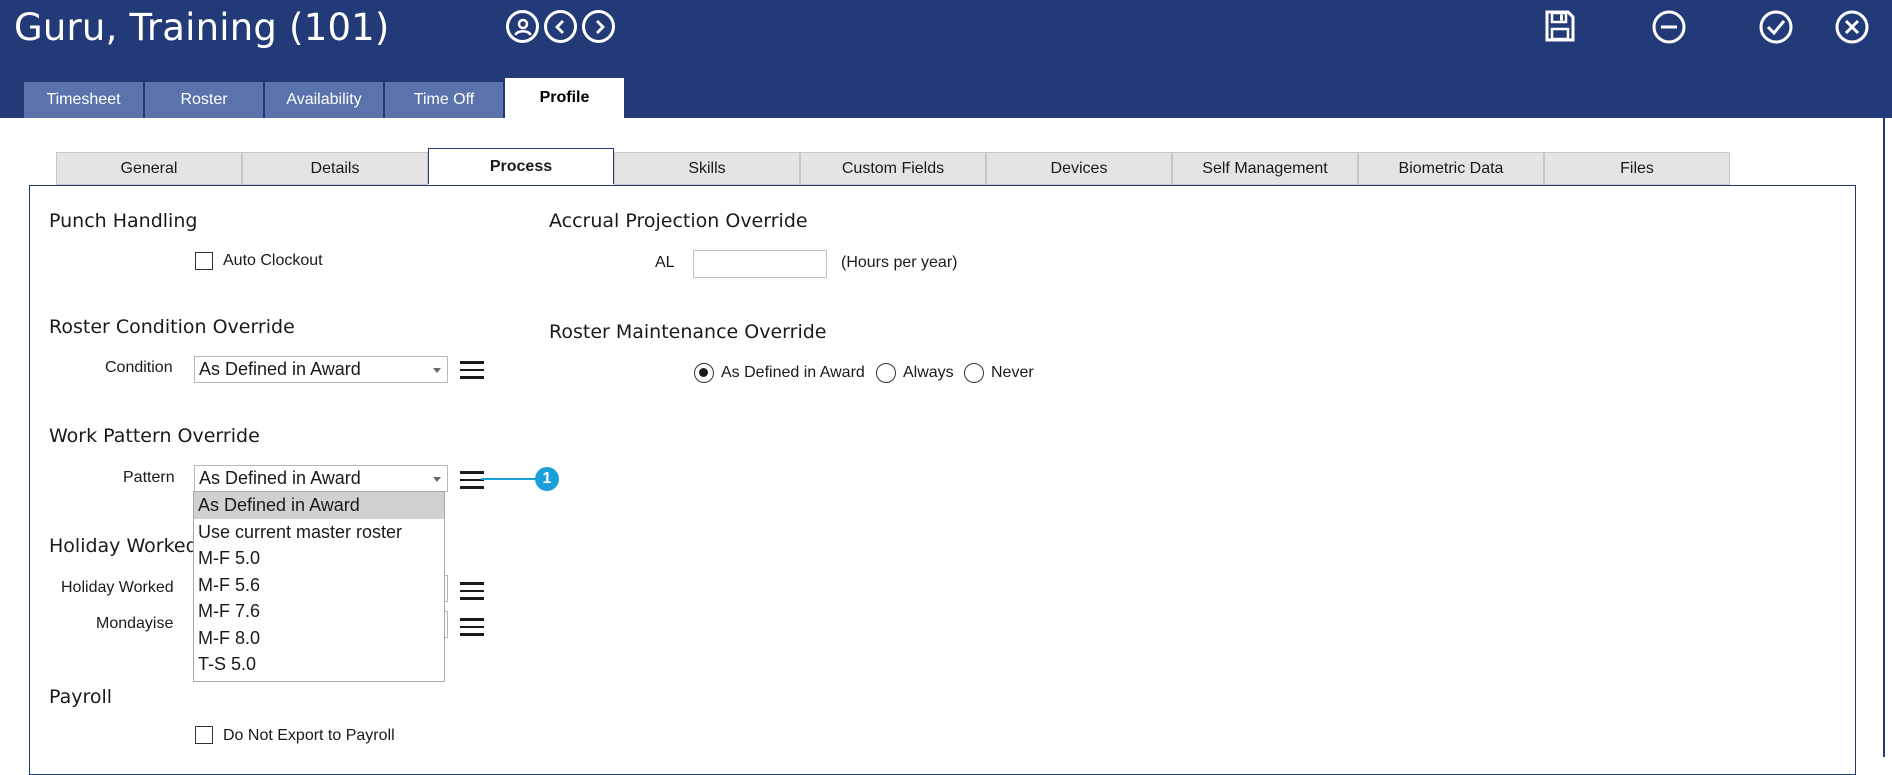  I want to click on holiday-worked-menu-icon, so click(472, 591).